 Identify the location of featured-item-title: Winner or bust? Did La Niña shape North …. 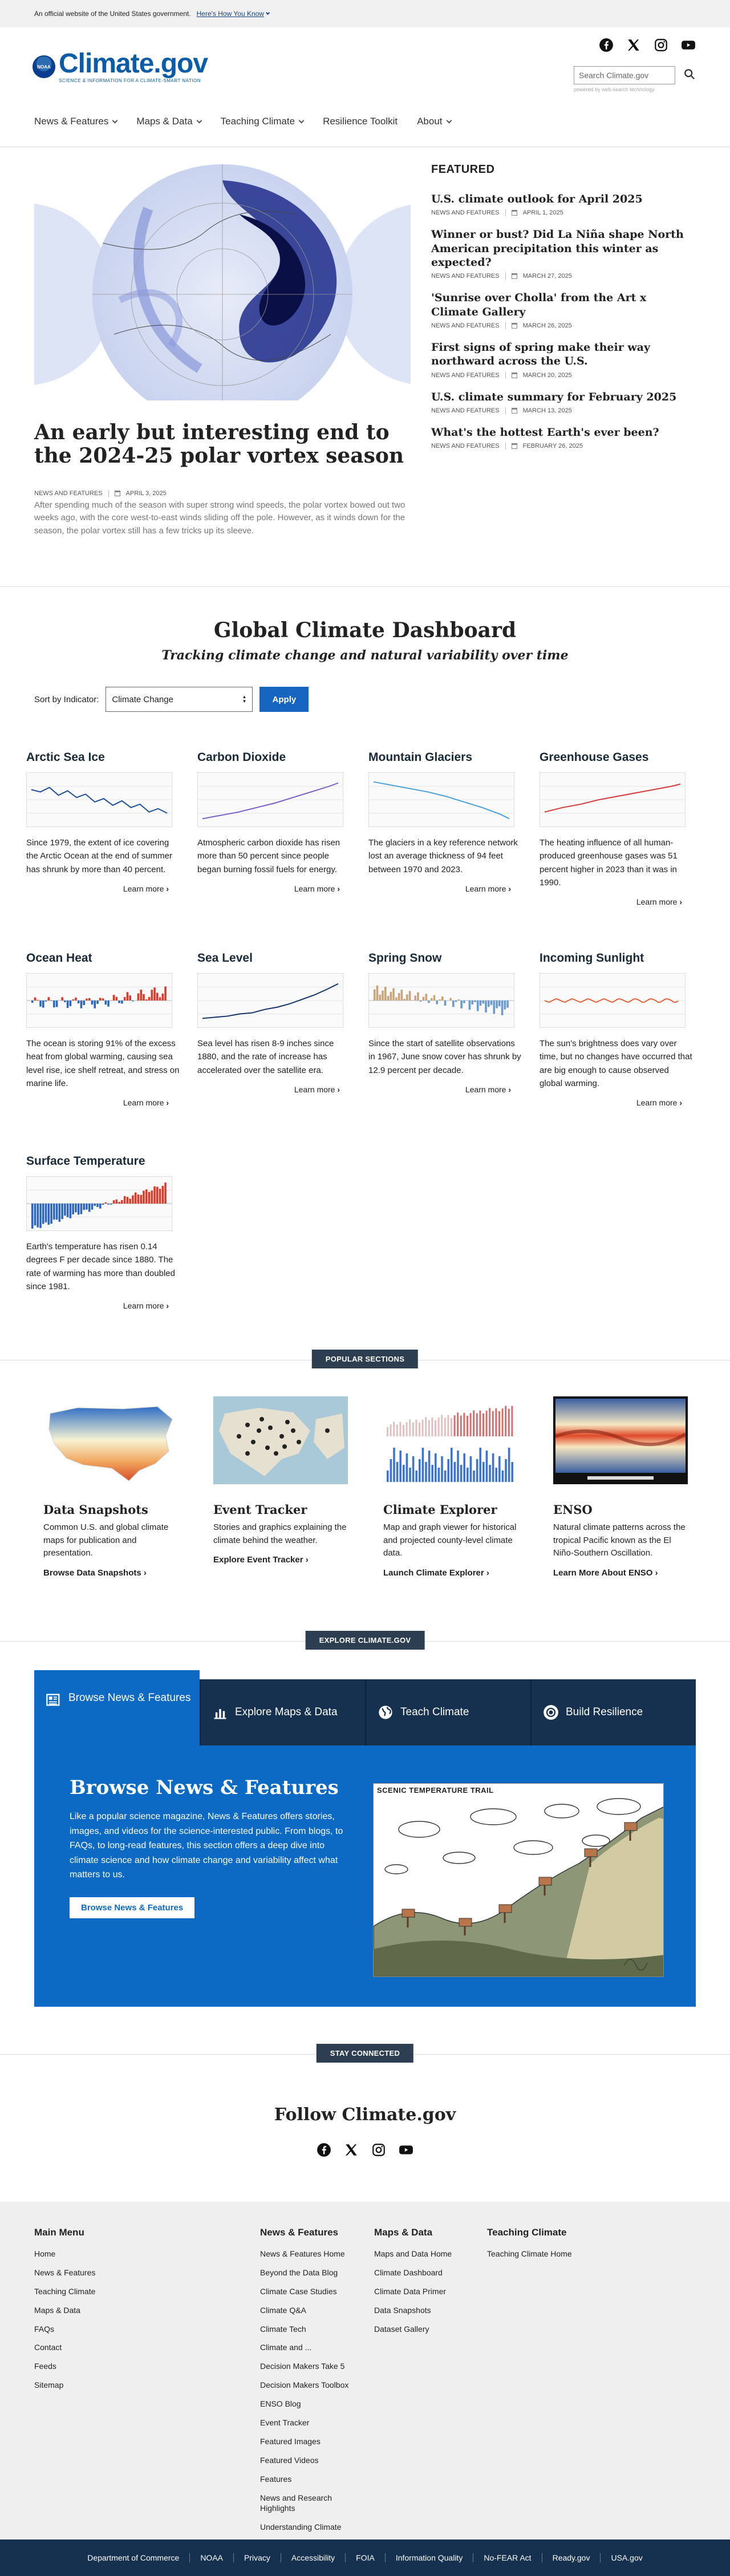
(563, 248).